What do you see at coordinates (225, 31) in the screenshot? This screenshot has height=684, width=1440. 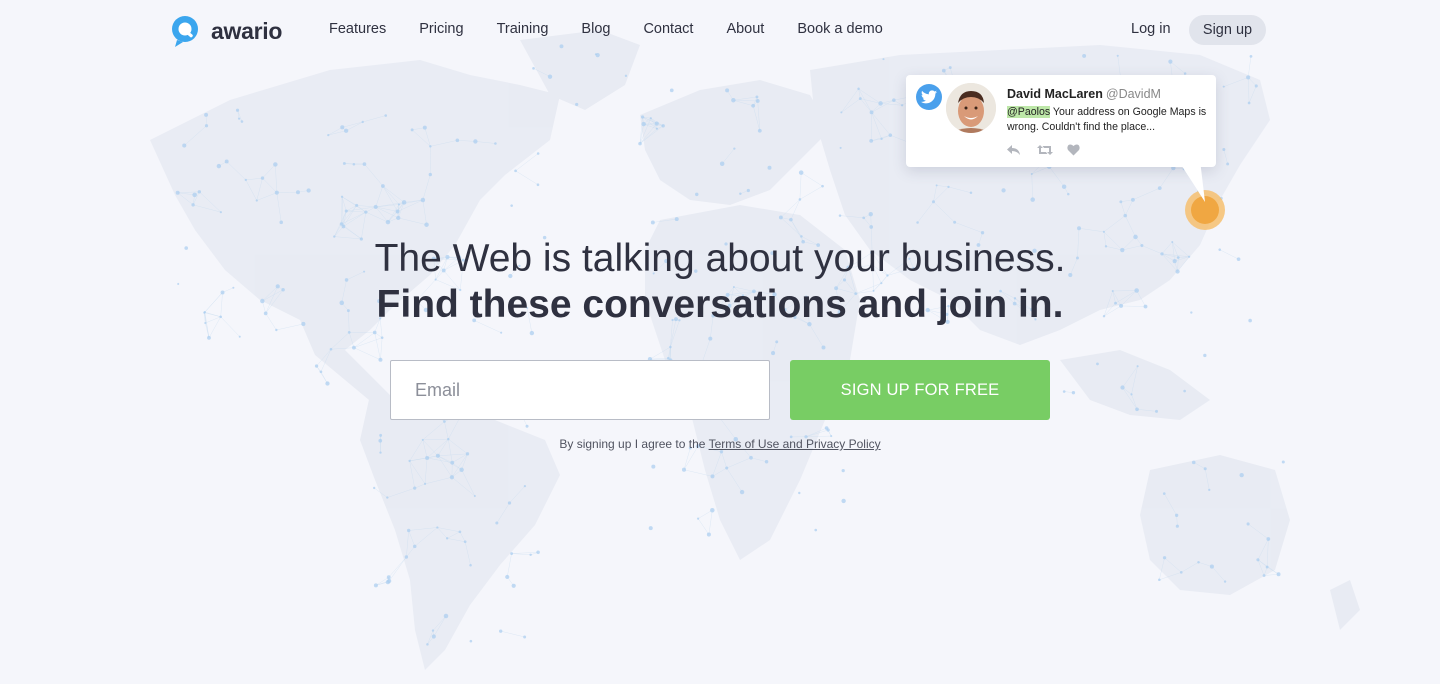 I see `logo-link: awario` at bounding box center [225, 31].